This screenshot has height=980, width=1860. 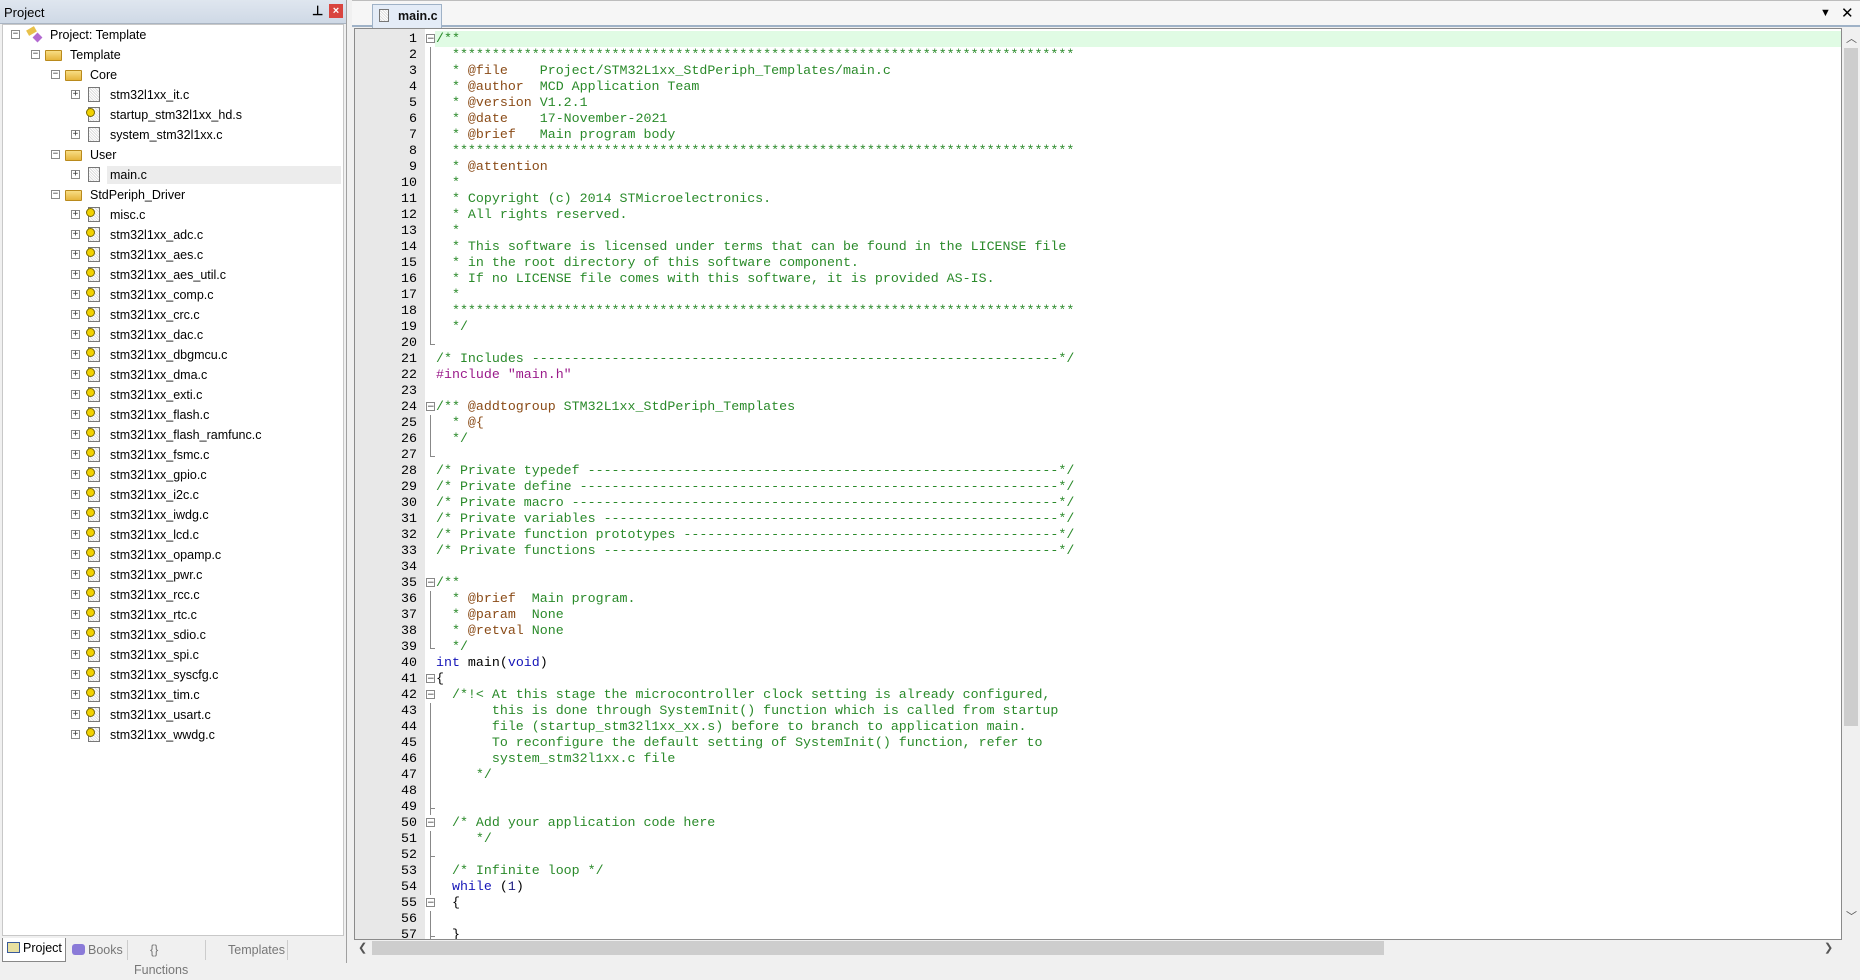 I want to click on code-line: 52, so click(x=1098, y=855).